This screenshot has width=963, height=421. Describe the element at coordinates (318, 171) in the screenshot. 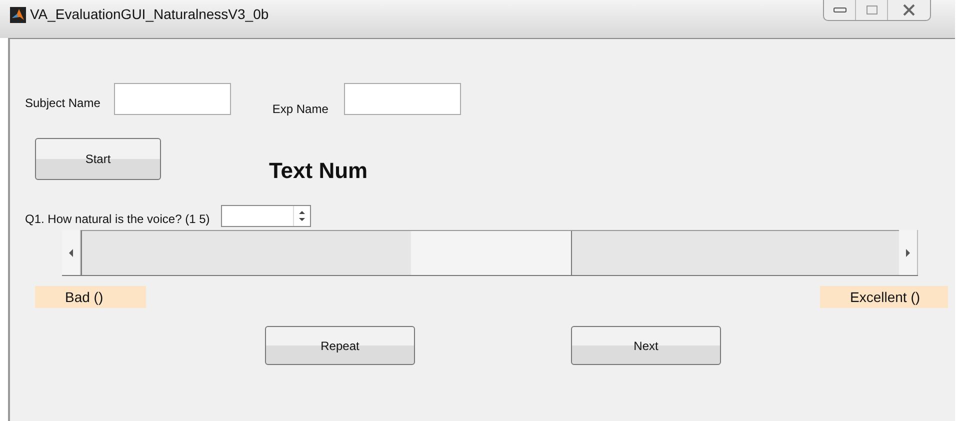

I see `heading: Text Num` at that location.